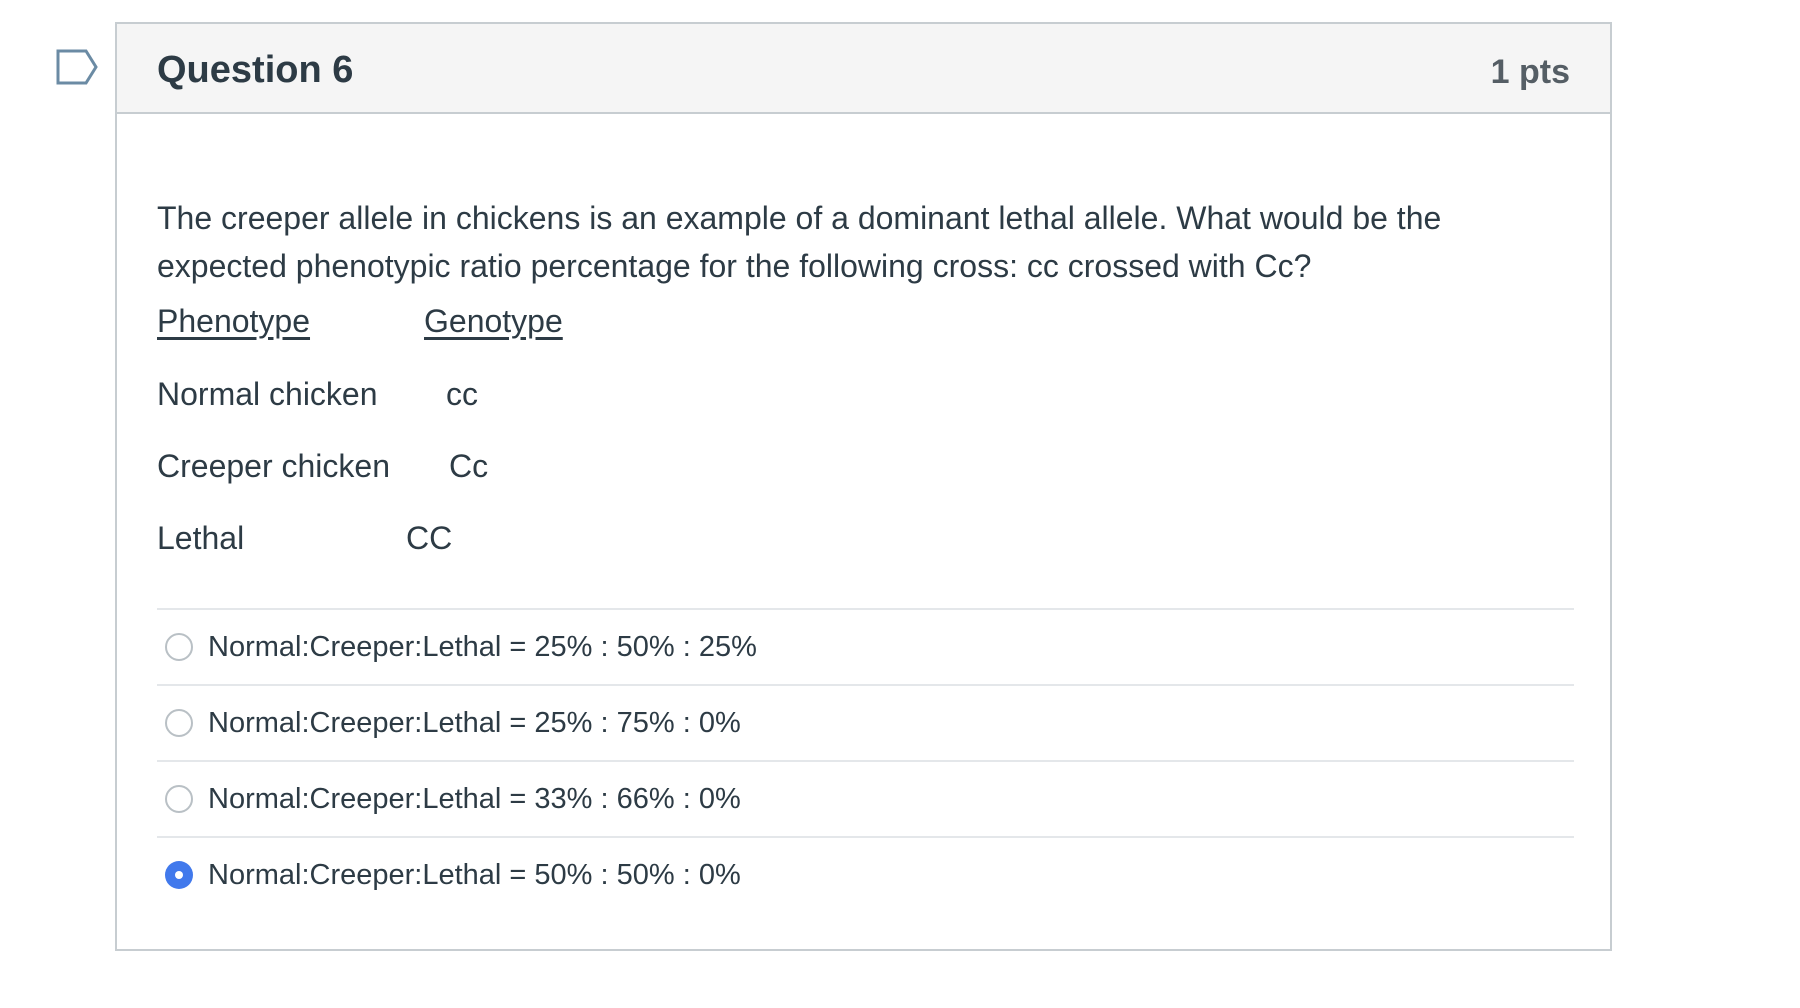  Describe the element at coordinates (267, 394) in the screenshot. I see `phenotype-cell: Normal chicken` at that location.